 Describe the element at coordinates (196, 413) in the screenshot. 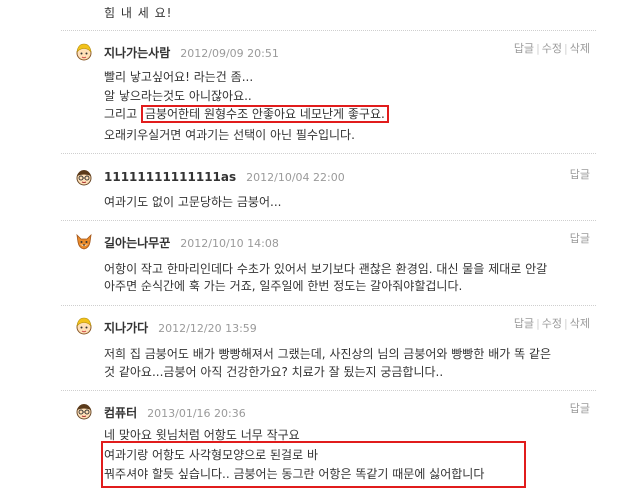

I see `comment-date: 2013/01/16 20:36` at that location.